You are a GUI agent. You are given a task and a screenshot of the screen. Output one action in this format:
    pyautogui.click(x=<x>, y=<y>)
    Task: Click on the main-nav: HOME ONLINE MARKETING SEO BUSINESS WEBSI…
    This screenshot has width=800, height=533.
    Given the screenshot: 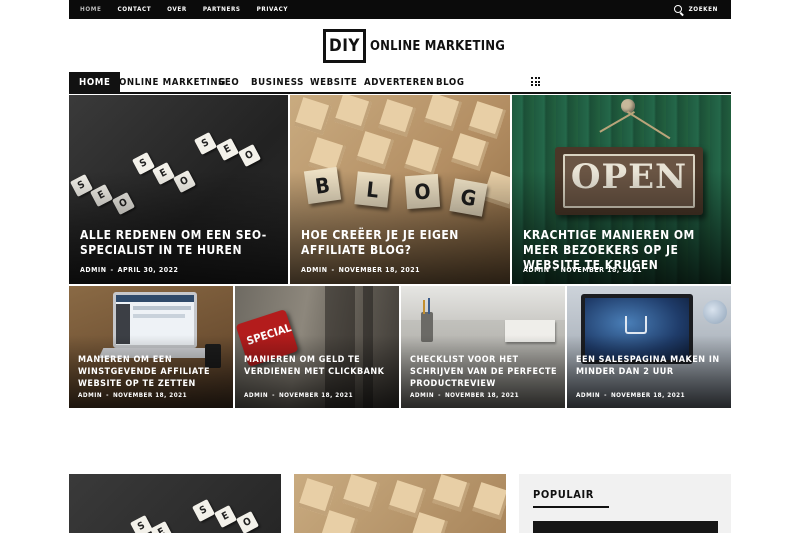 What is the action you would take?
    pyautogui.click(x=400, y=83)
    